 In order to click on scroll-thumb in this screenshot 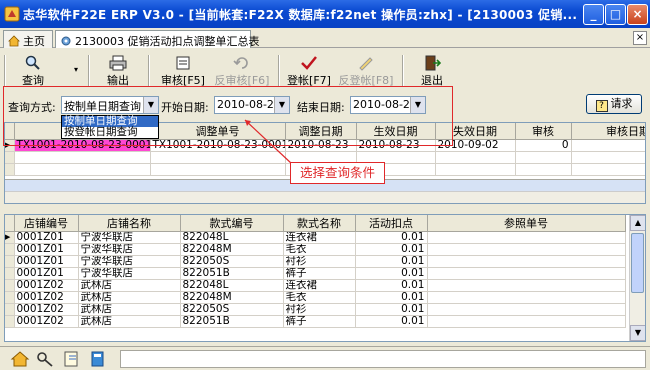, I will do `click(637, 263)`.